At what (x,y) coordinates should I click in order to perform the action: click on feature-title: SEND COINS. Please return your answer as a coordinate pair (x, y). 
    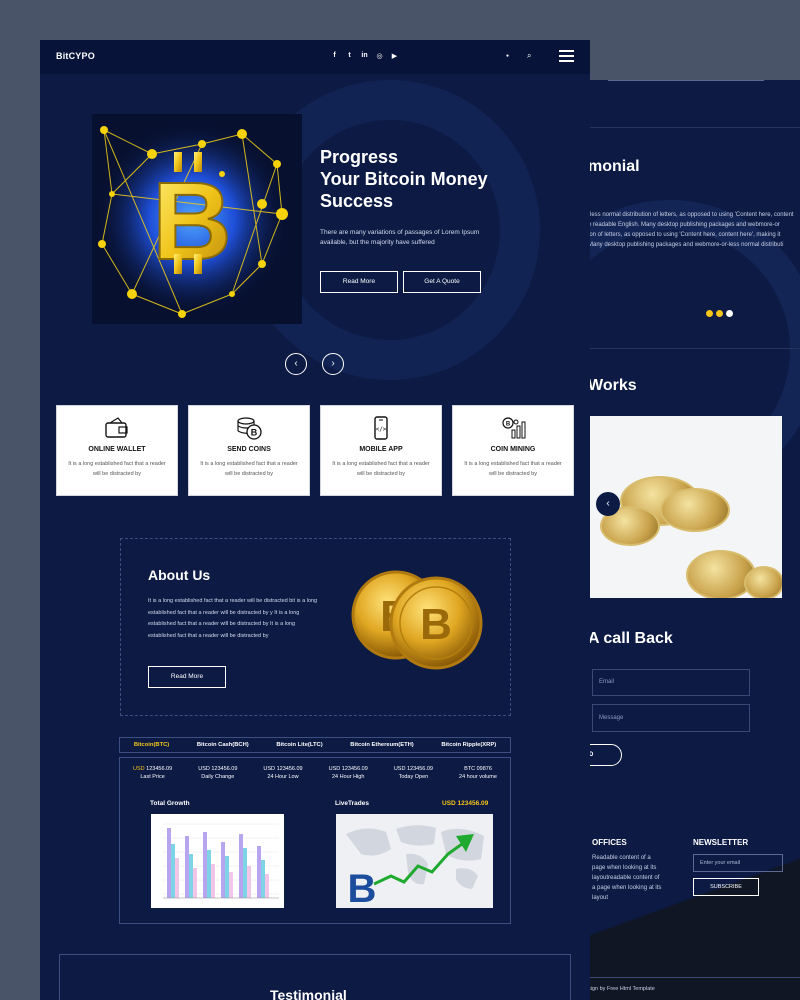
    Looking at the image, I should click on (249, 449).